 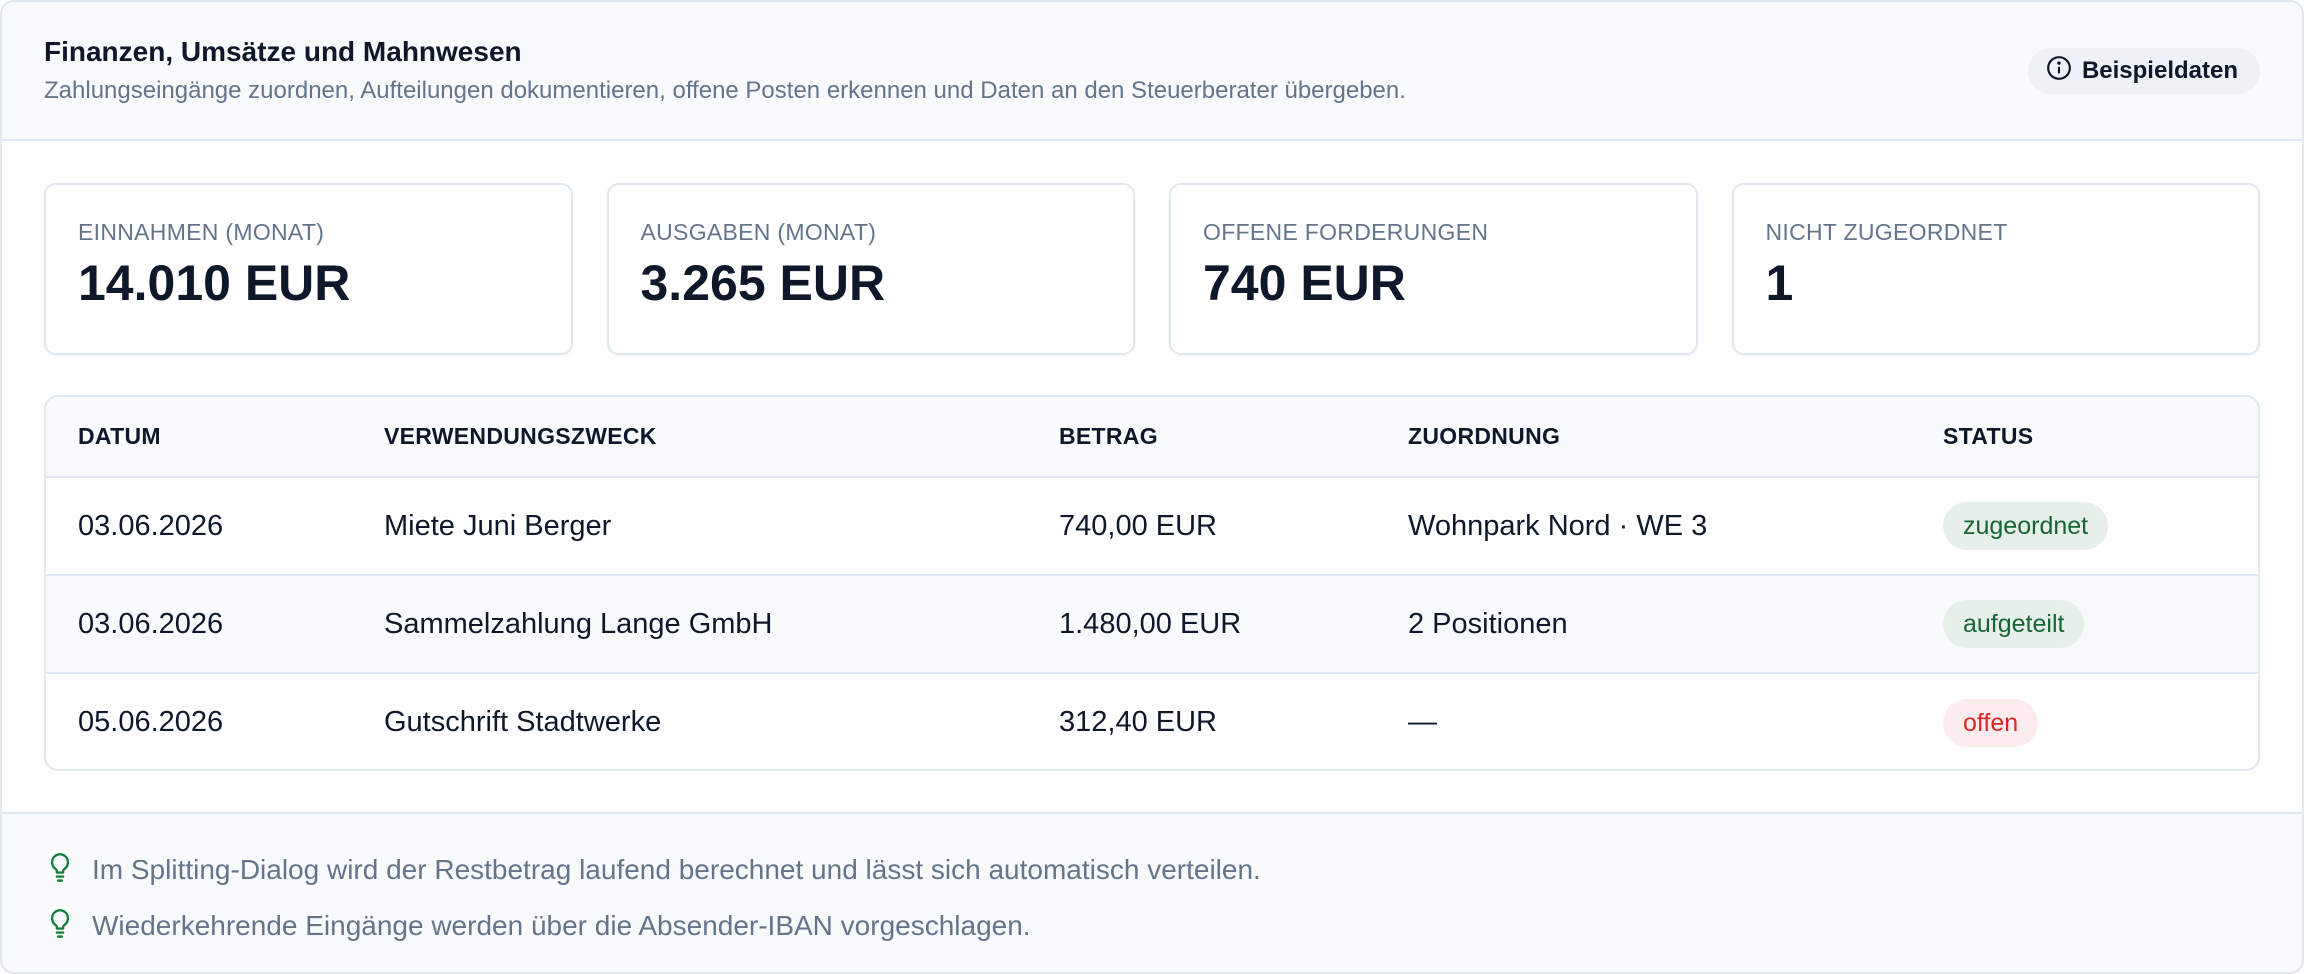 What do you see at coordinates (214, 283) in the screenshot?
I see `stat-value: 14.010 EUR` at bounding box center [214, 283].